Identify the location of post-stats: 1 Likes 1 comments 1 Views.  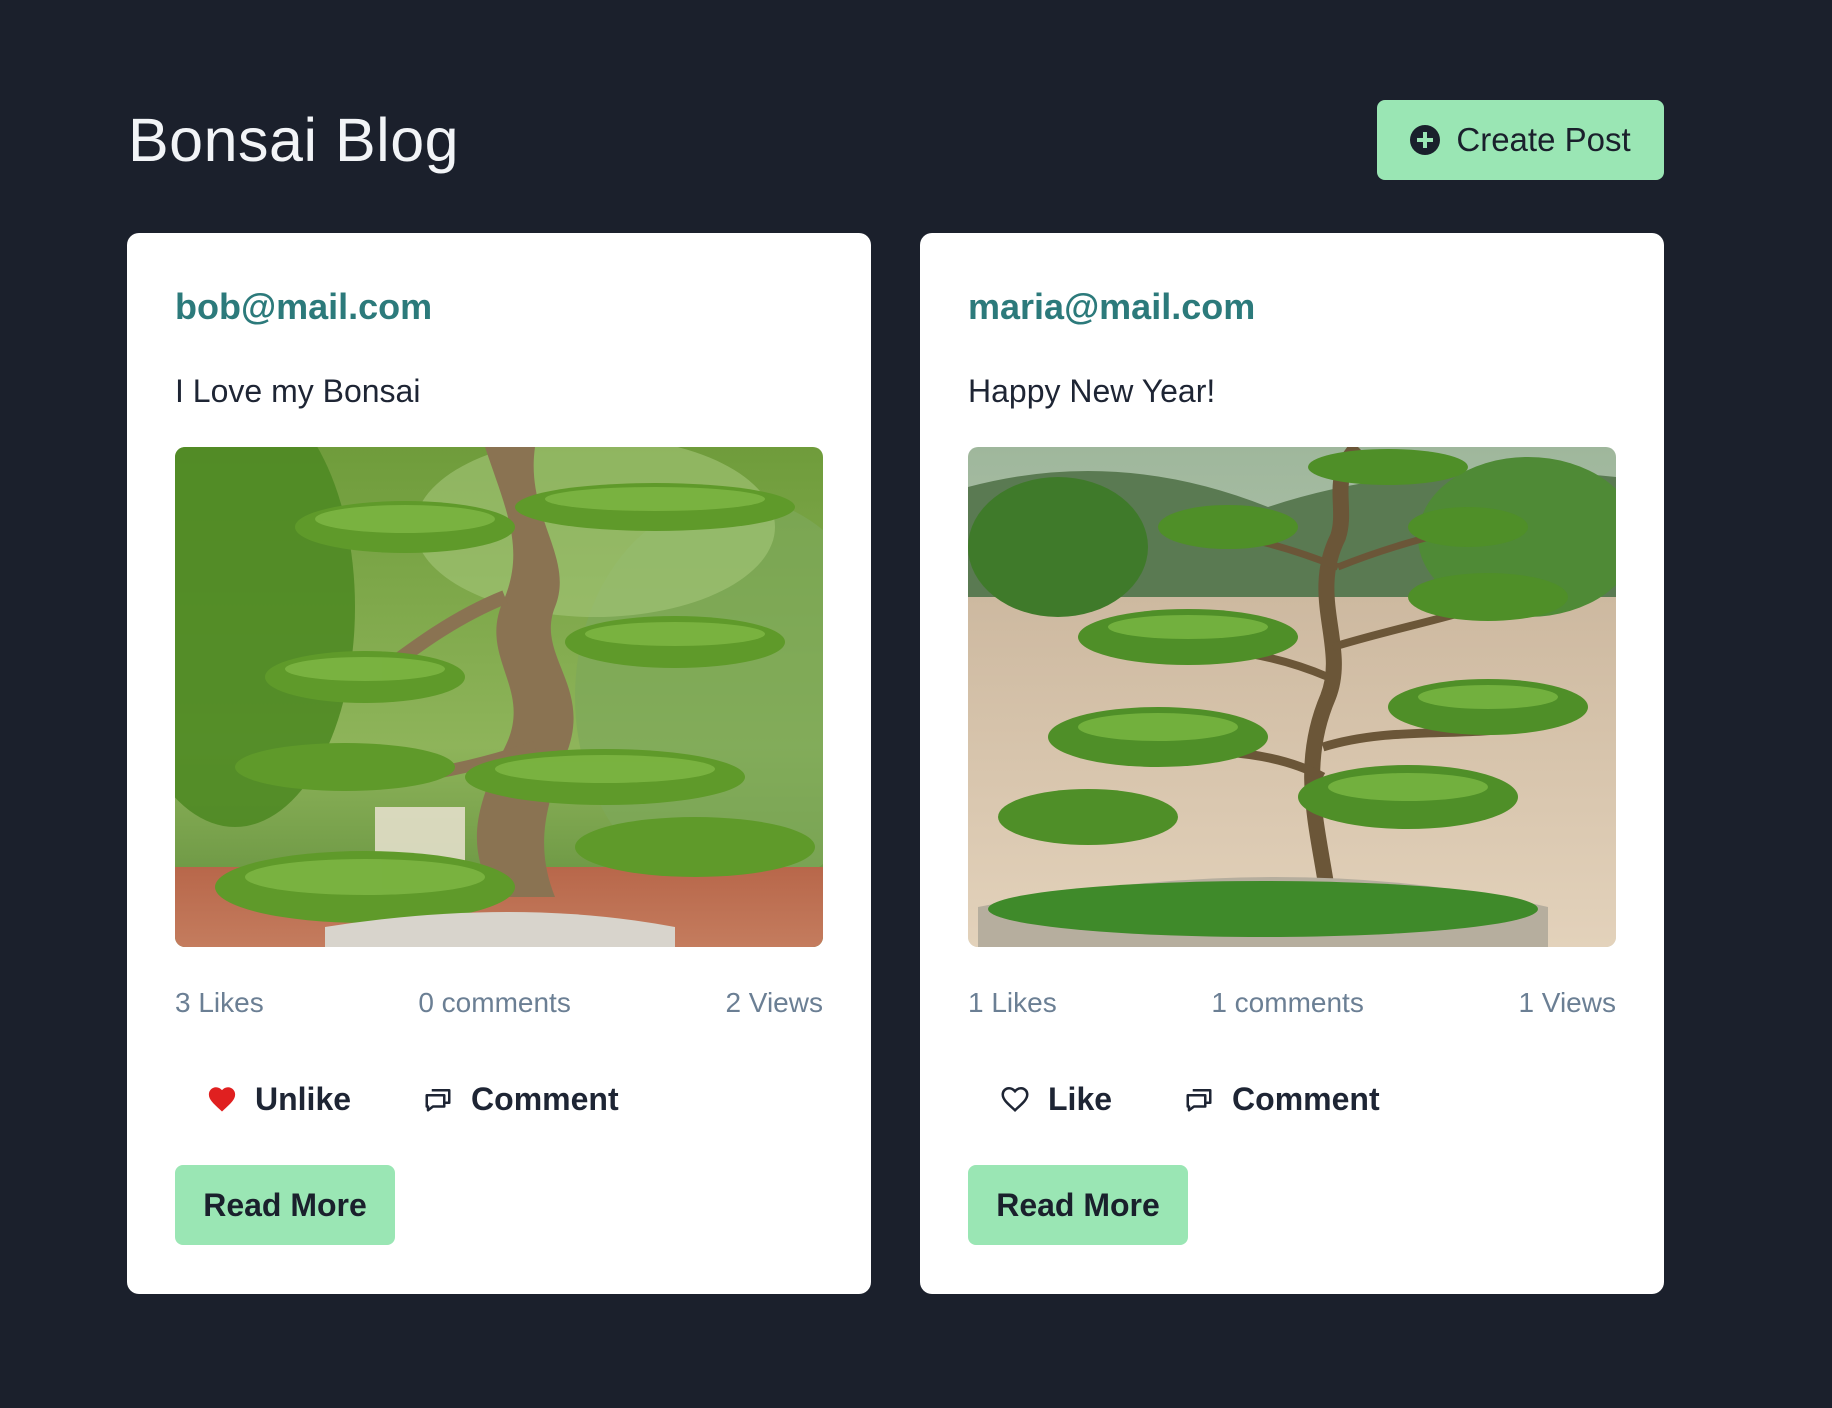
(1292, 1003).